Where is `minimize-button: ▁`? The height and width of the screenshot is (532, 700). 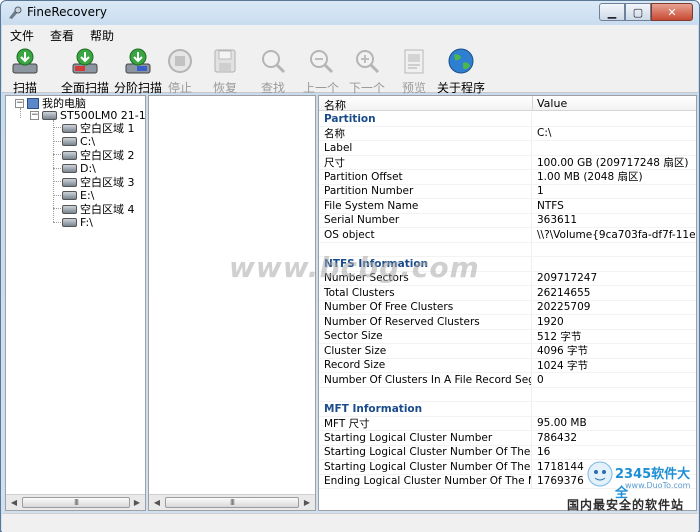 minimize-button: ▁ is located at coordinates (612, 12).